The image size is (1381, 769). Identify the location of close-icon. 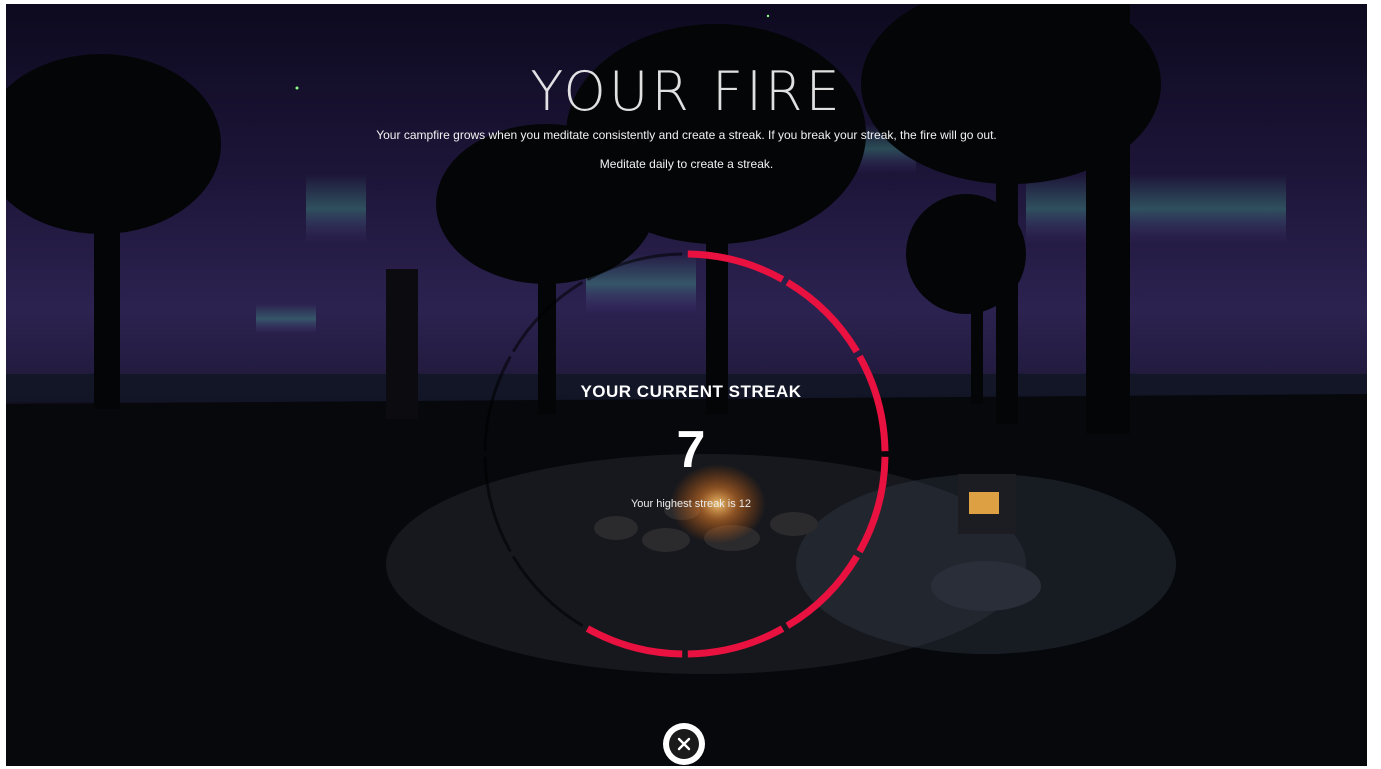
(684, 744).